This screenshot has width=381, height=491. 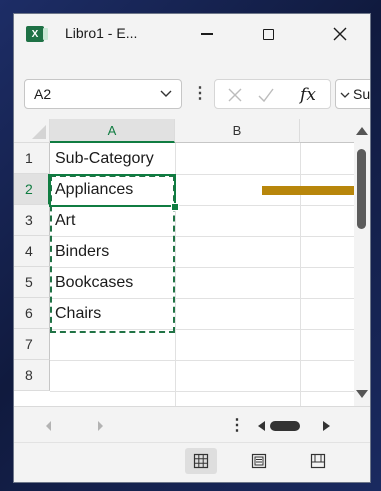 I want to click on column-header-a: A, so click(x=112, y=131).